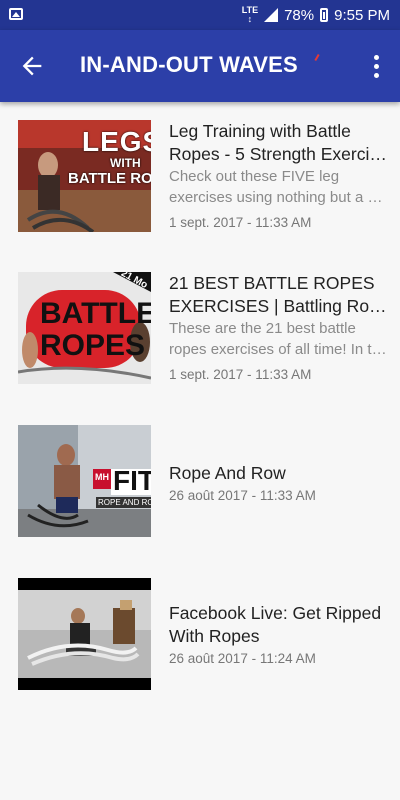  Describe the element at coordinates (275, 613) in the screenshot. I see `video-title-line: Facebook Live: Get Ripped` at that location.